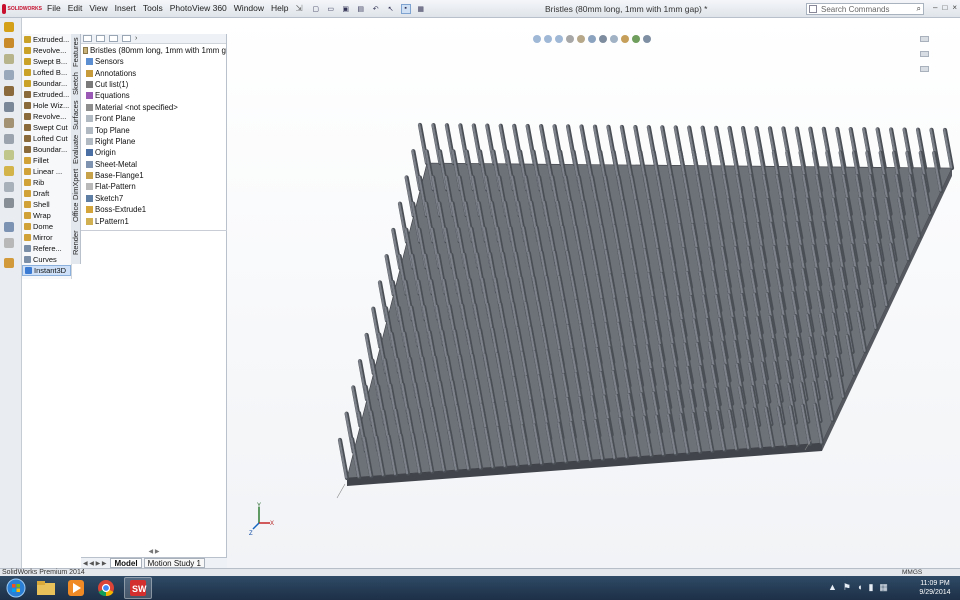 Image resolution: width=960 pixels, height=600 pixels. What do you see at coordinates (9, 263) in the screenshot?
I see `instant3d-icon` at bounding box center [9, 263].